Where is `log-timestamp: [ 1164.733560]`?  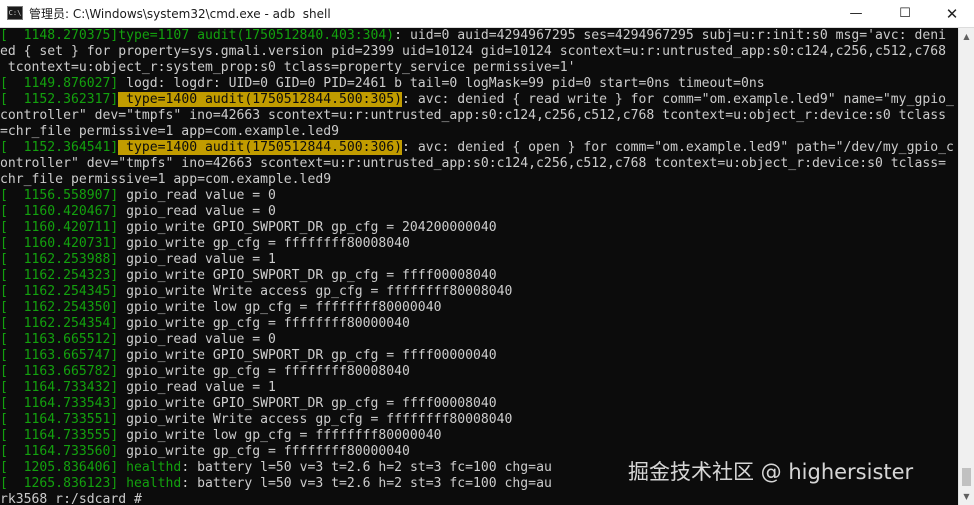 log-timestamp: [ 1164.733560] is located at coordinates (59, 451).